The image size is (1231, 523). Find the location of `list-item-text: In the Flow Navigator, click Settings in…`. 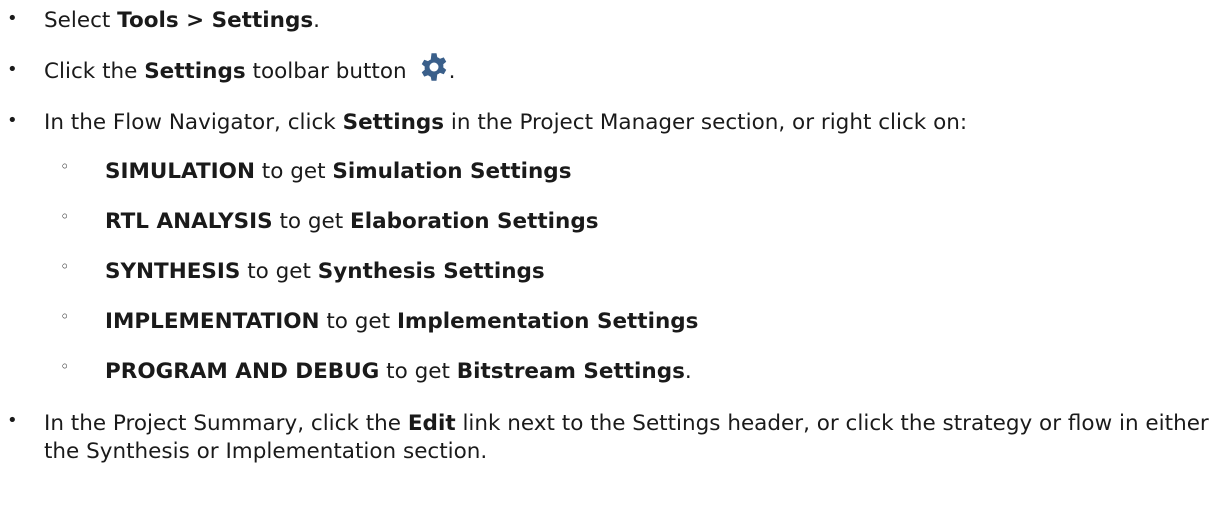

list-item-text: In the Flow Navigator, click Settings in… is located at coordinates (506, 122).